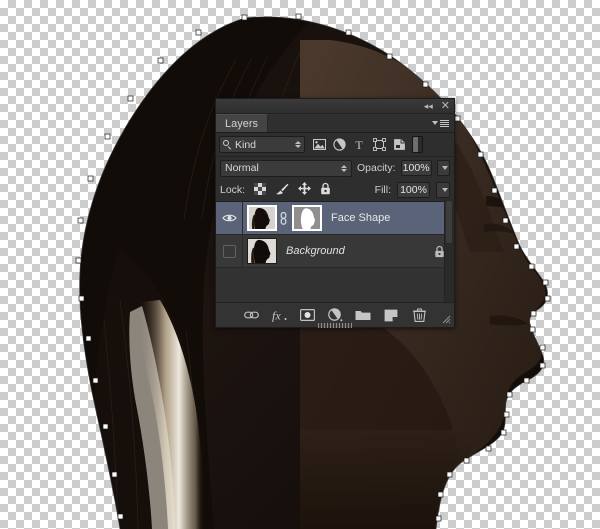 This screenshot has width=600, height=529. What do you see at coordinates (233, 190) in the screenshot?
I see `lock-label: Lock:` at bounding box center [233, 190].